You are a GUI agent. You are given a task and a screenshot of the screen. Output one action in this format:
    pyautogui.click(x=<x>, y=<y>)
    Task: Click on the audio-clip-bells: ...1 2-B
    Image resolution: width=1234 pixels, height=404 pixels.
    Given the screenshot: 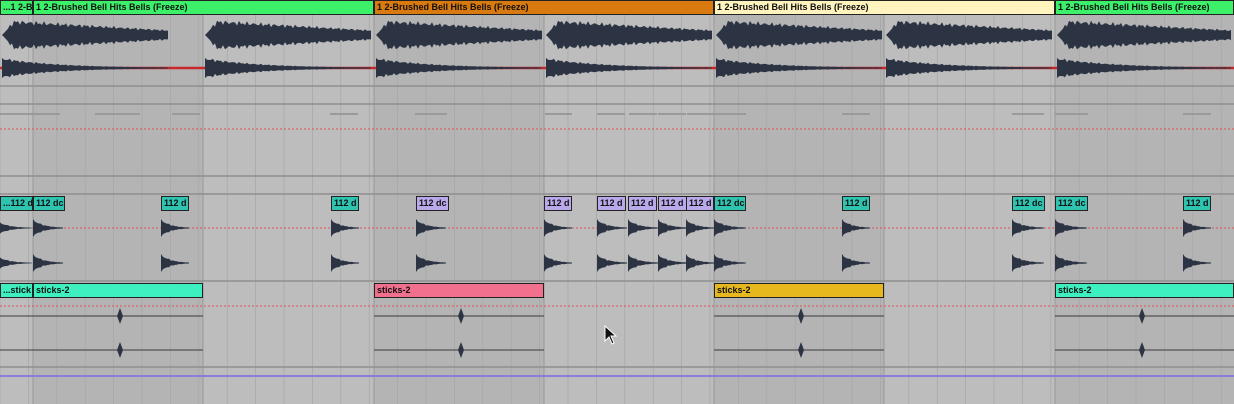 What is the action you would take?
    pyautogui.click(x=16, y=7)
    